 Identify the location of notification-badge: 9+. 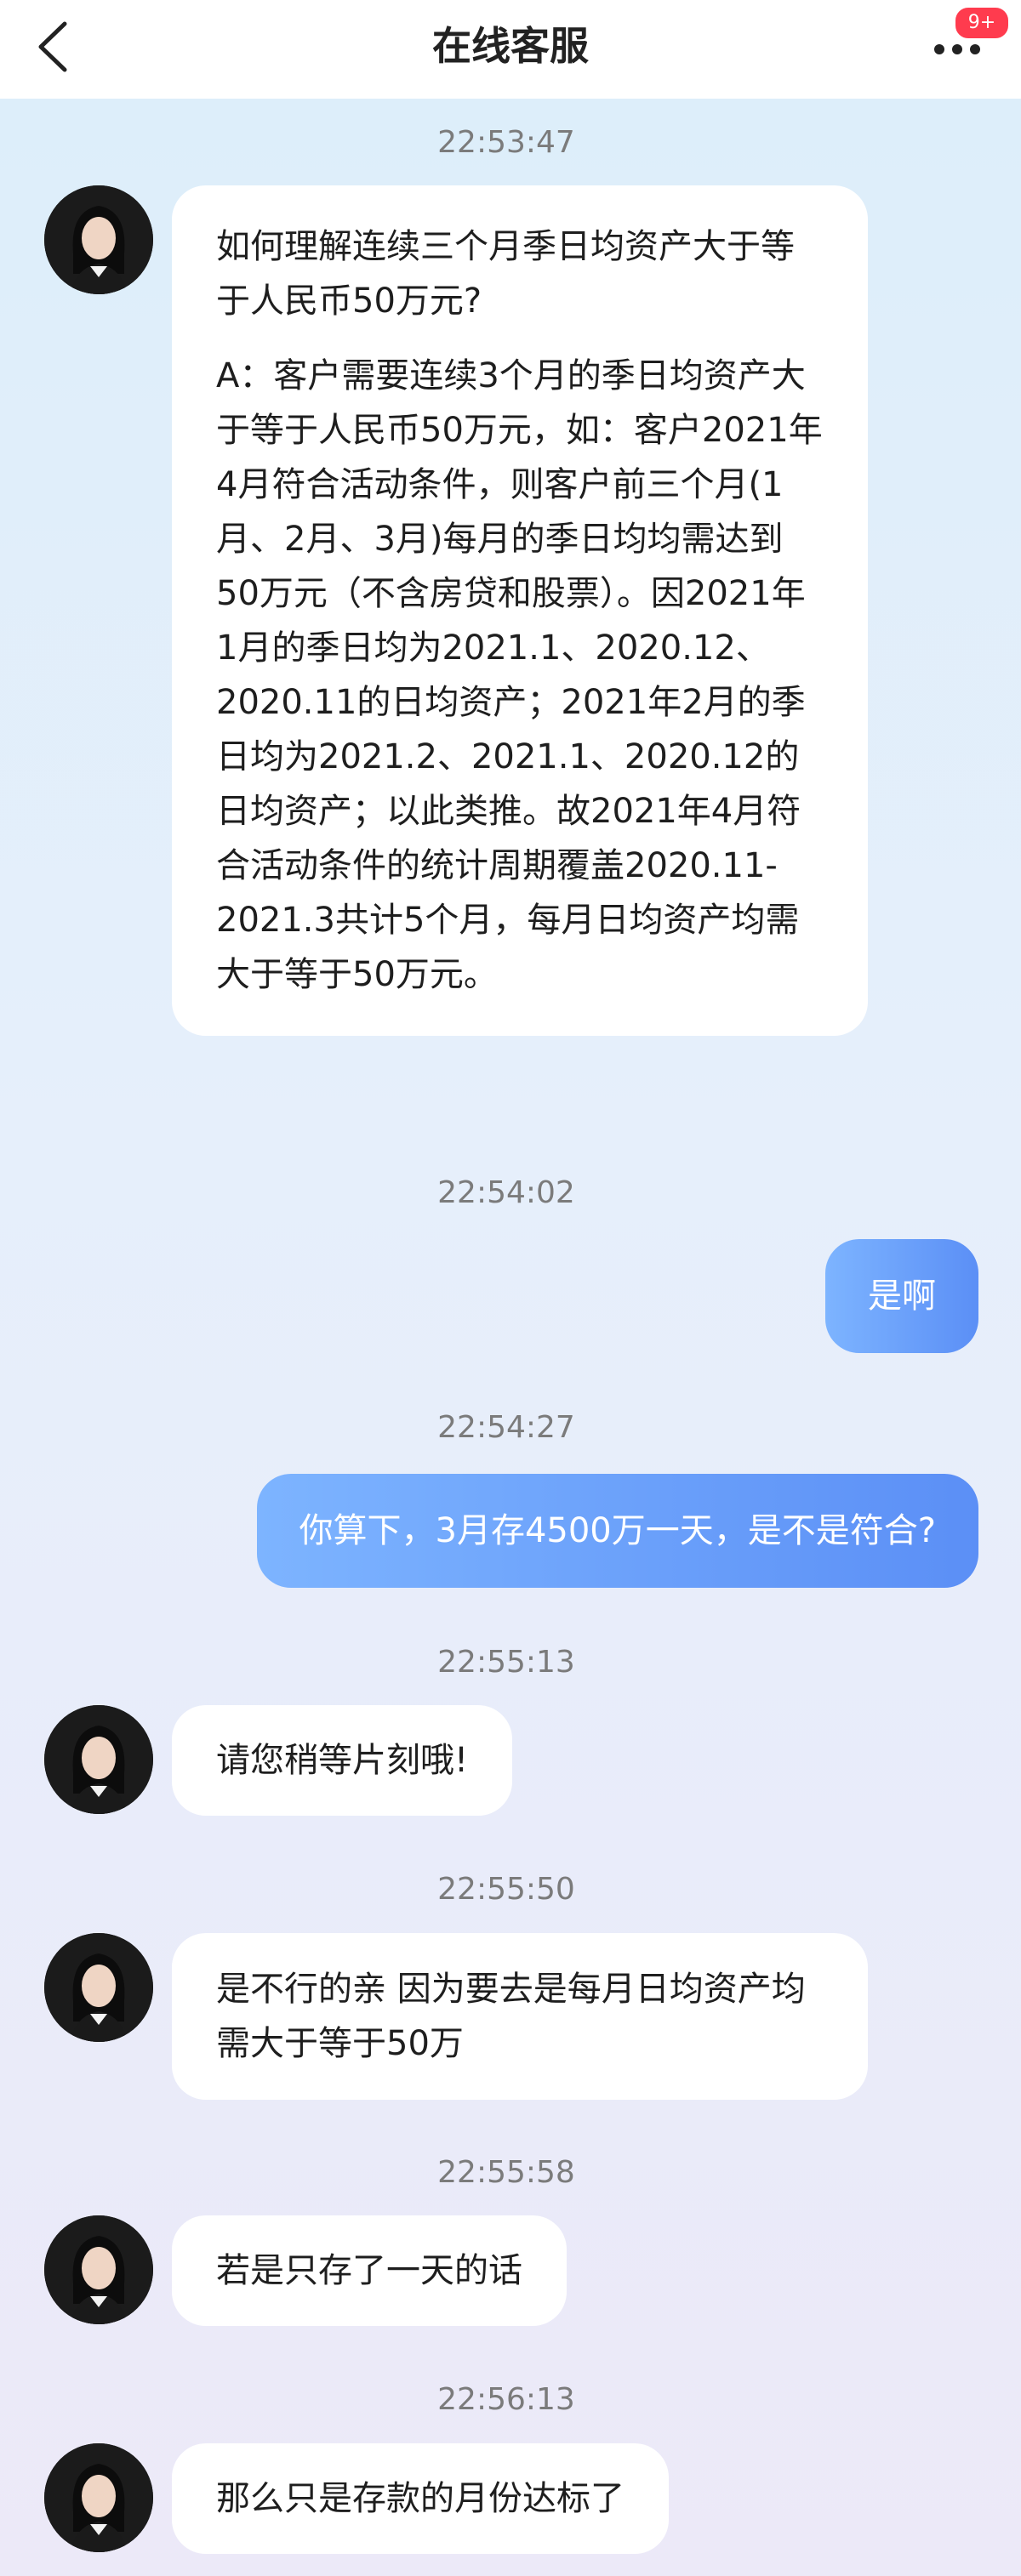
(982, 23).